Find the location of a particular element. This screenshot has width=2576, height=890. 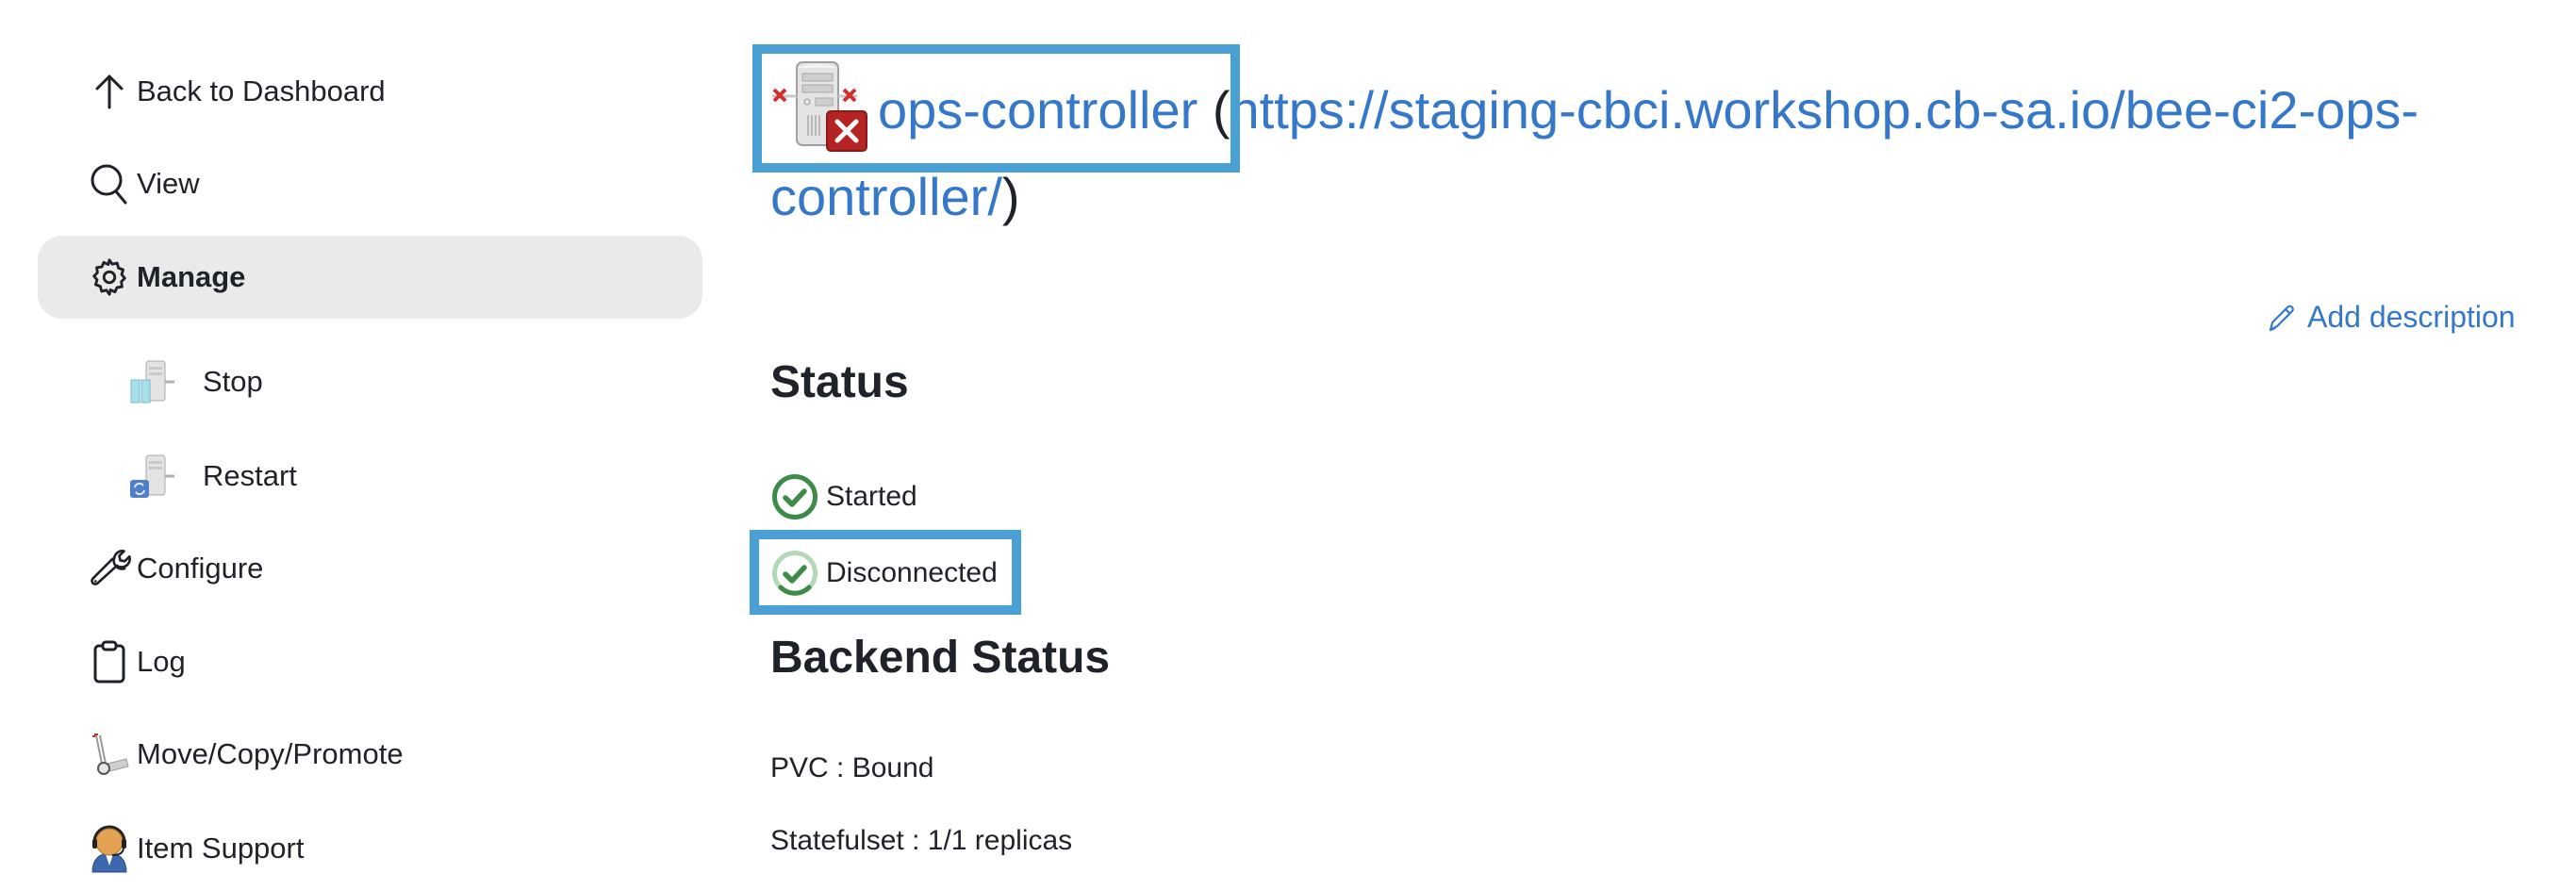

status-item-disconnected: Disconnected is located at coordinates (884, 574).